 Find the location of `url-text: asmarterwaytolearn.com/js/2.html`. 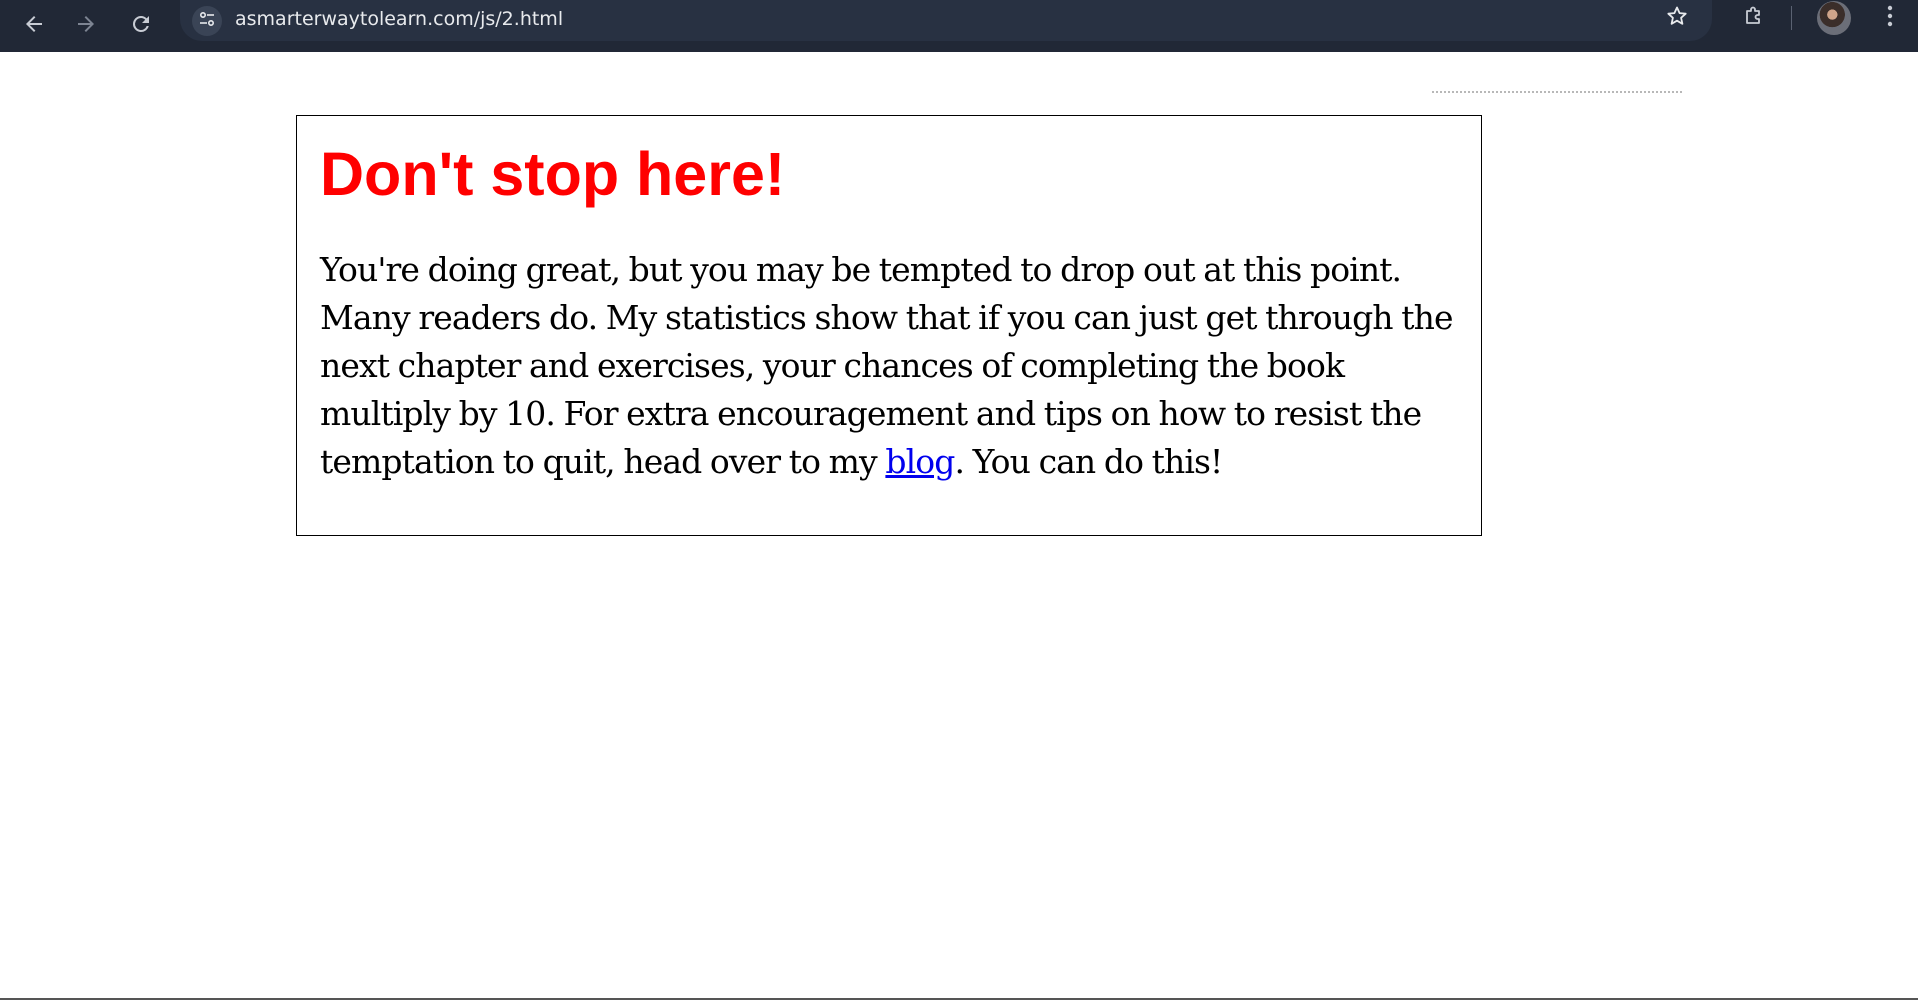

url-text: asmarterwaytolearn.com/js/2.html is located at coordinates (399, 19).